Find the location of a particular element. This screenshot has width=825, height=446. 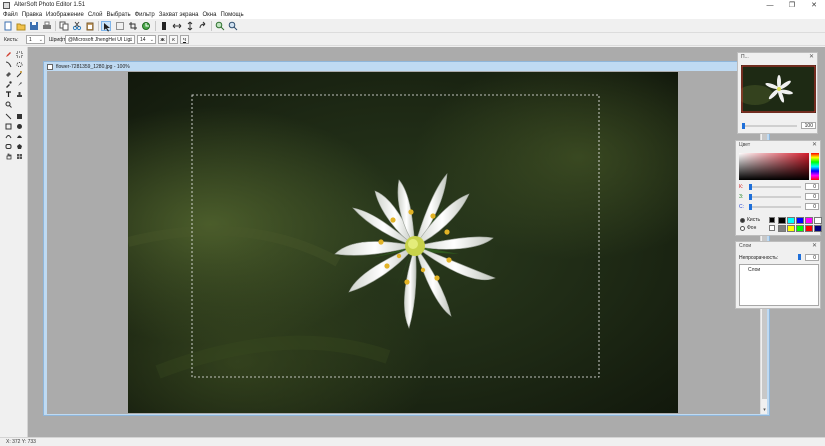

zoom-in-icon is located at coordinates (220, 26).